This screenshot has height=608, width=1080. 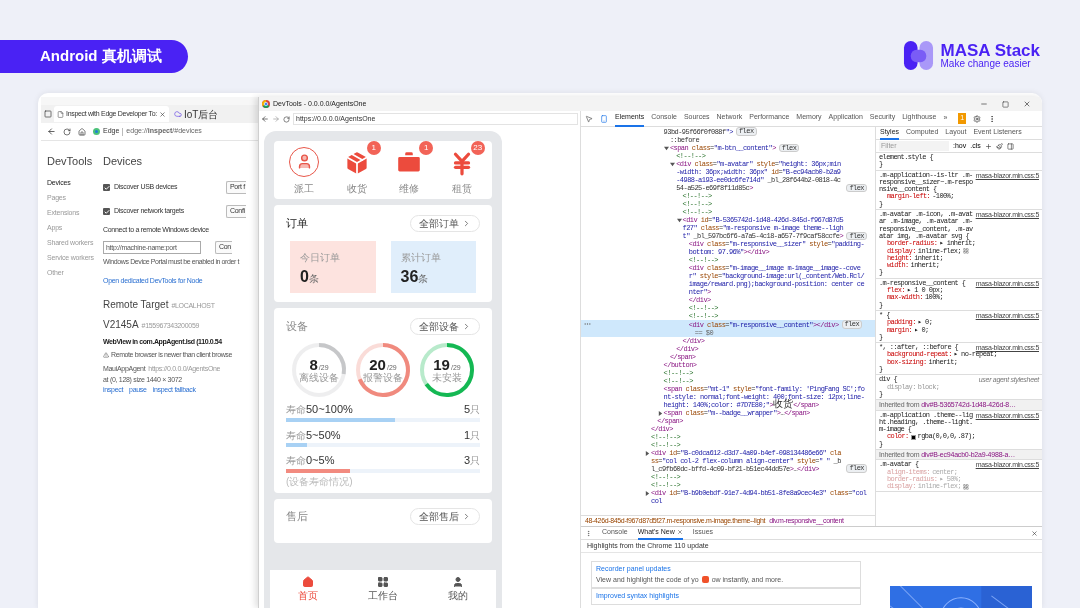 What do you see at coordinates (136, 305) in the screenshot?
I see `remote-target-title: Remote Target` at bounding box center [136, 305].